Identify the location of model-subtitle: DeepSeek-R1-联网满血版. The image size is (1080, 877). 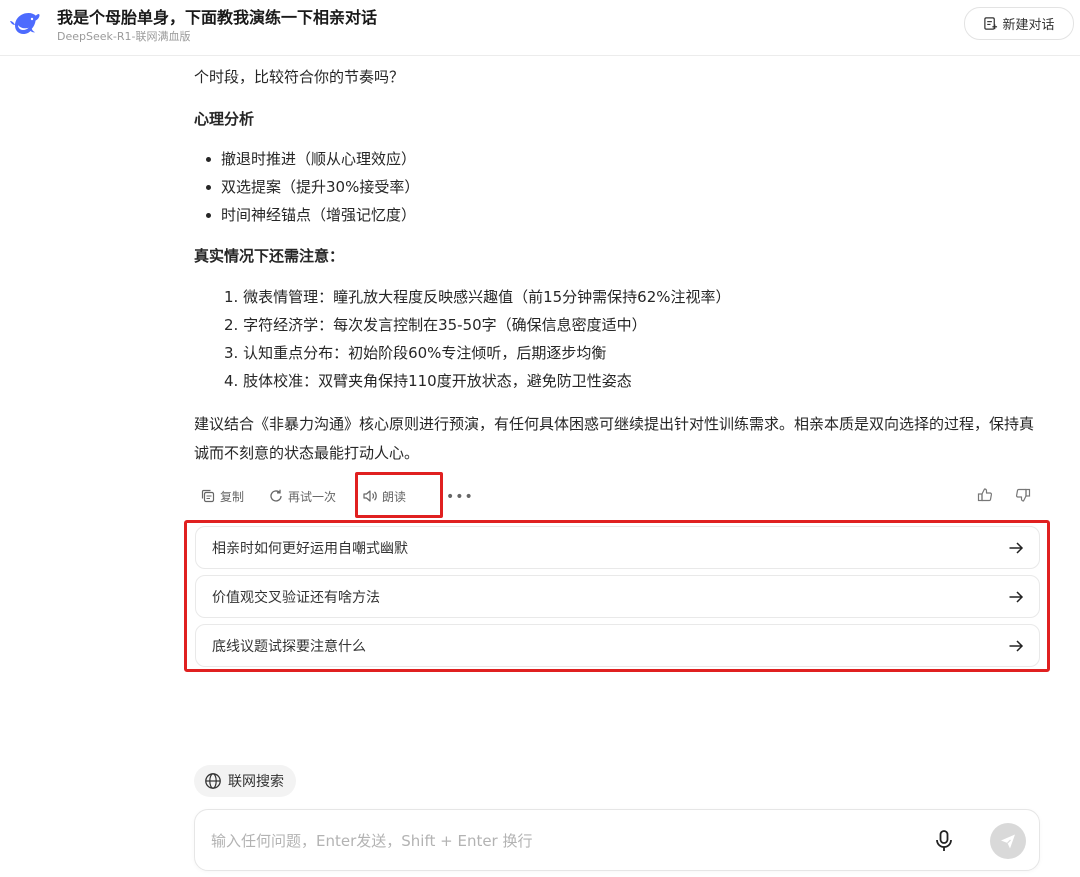
(124, 36).